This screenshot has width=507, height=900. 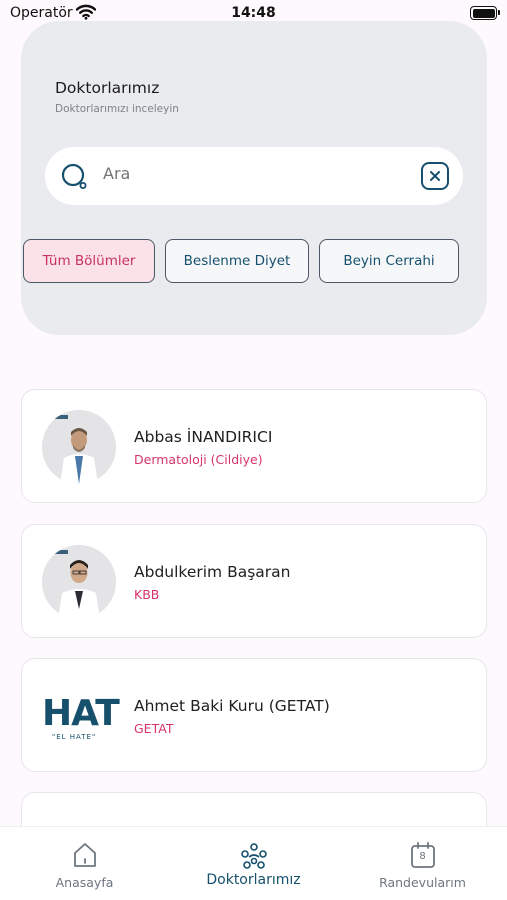 I want to click on clear-search-button, so click(x=435, y=176).